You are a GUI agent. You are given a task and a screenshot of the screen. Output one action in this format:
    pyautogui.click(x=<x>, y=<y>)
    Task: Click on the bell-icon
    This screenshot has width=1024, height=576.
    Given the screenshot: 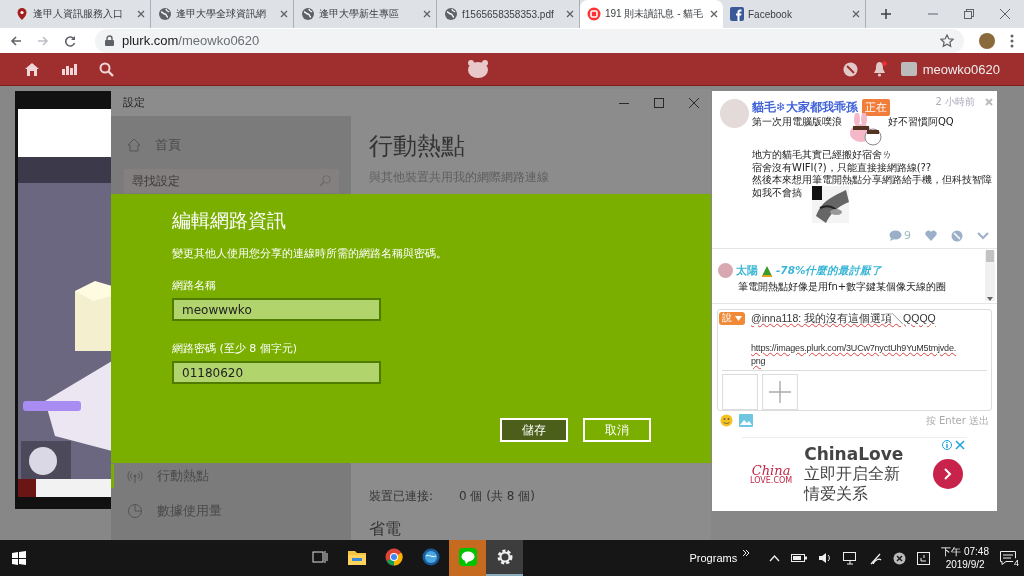 What is the action you would take?
    pyautogui.click(x=879, y=69)
    